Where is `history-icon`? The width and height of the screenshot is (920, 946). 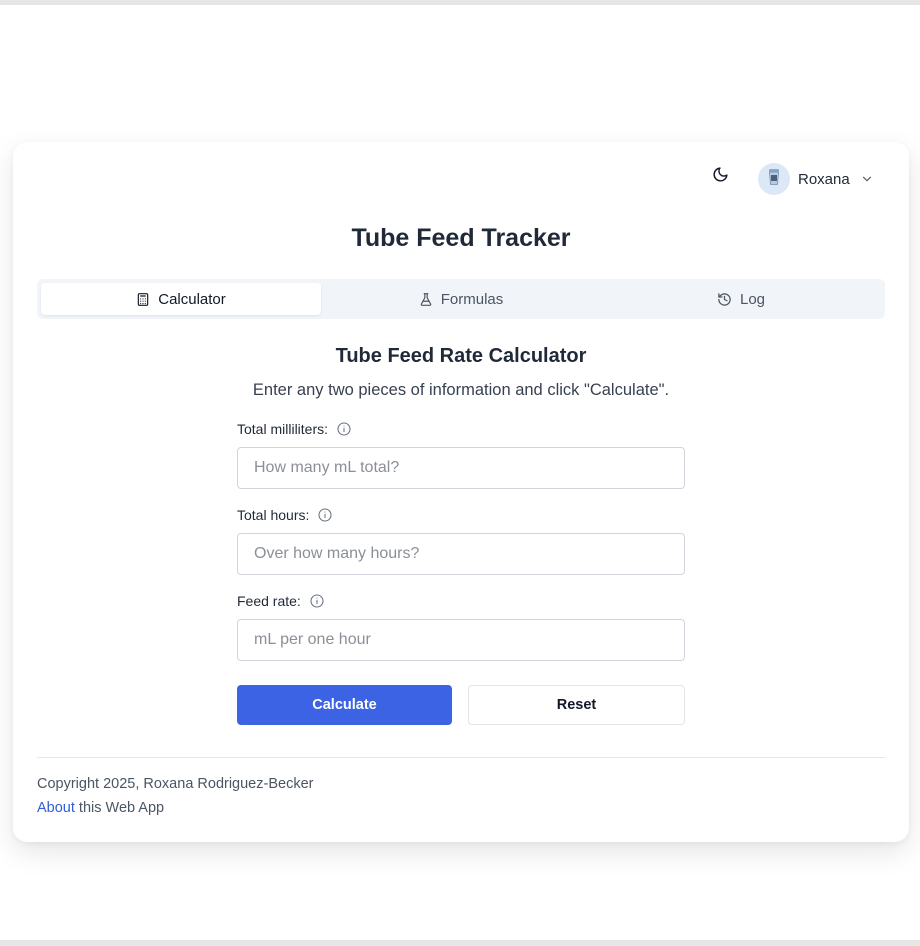
history-icon is located at coordinates (724, 299).